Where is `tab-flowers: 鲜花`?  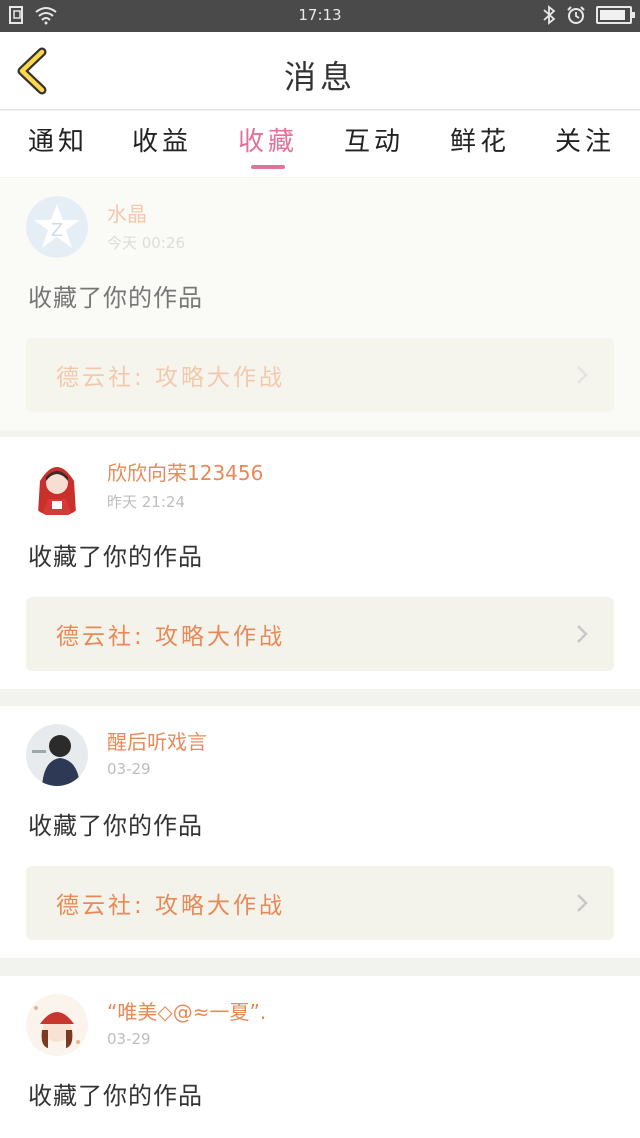 tab-flowers: 鲜花 is located at coordinates (480, 139).